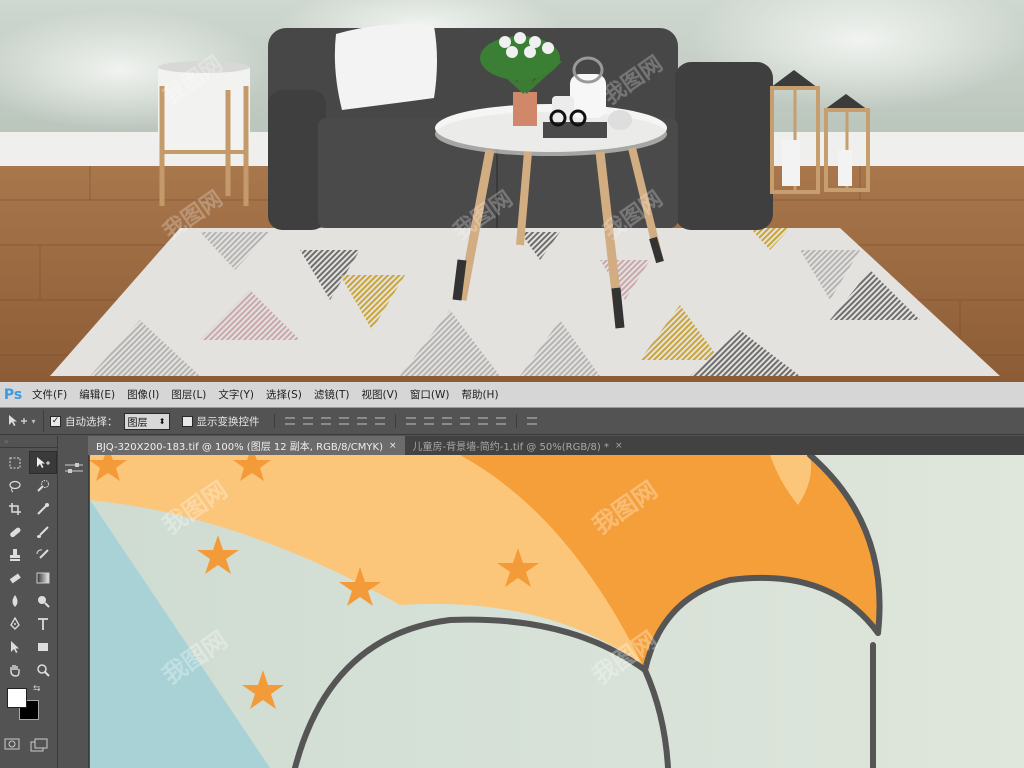 Image resolution: width=1024 pixels, height=768 pixels. Describe the element at coordinates (39, 745) in the screenshot. I see `screen-mode-icon` at that location.